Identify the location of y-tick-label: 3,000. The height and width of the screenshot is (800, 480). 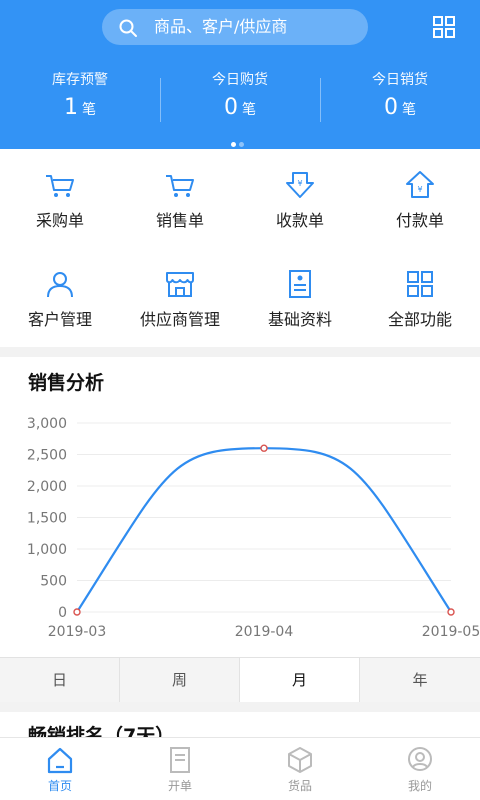
(47, 424).